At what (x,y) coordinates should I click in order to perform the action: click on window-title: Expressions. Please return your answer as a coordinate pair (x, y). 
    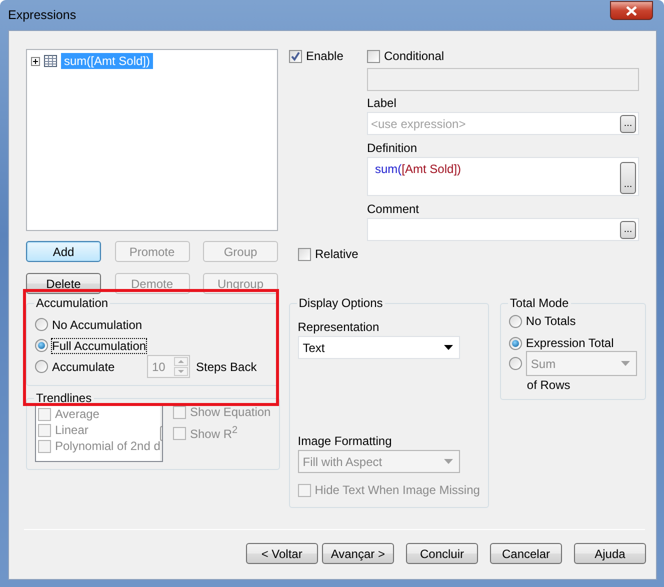
    Looking at the image, I should click on (42, 15).